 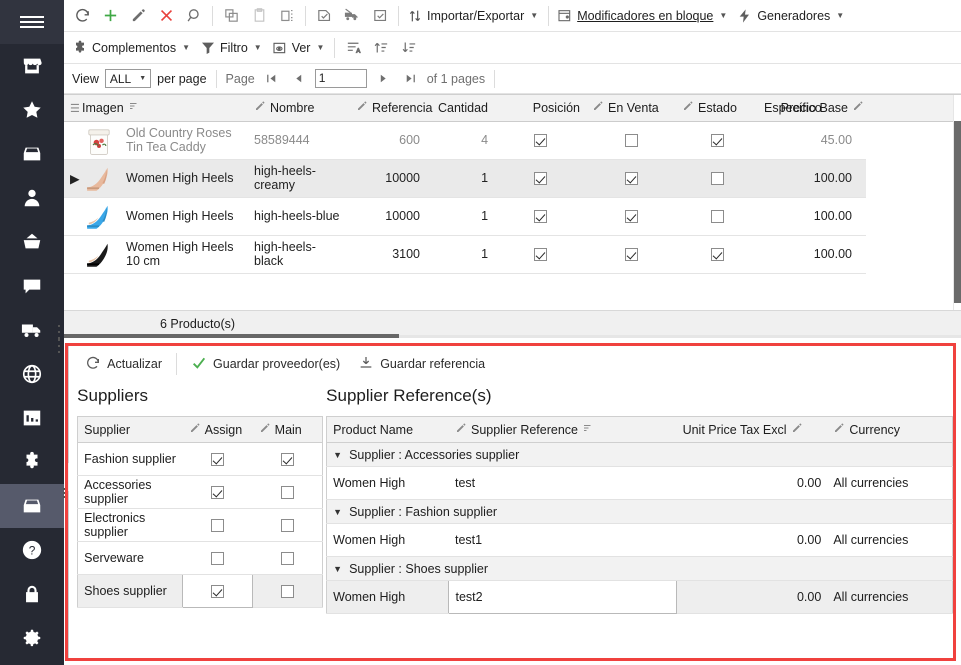 What do you see at coordinates (409, 48) in the screenshot?
I see `sort-desc-button` at bounding box center [409, 48].